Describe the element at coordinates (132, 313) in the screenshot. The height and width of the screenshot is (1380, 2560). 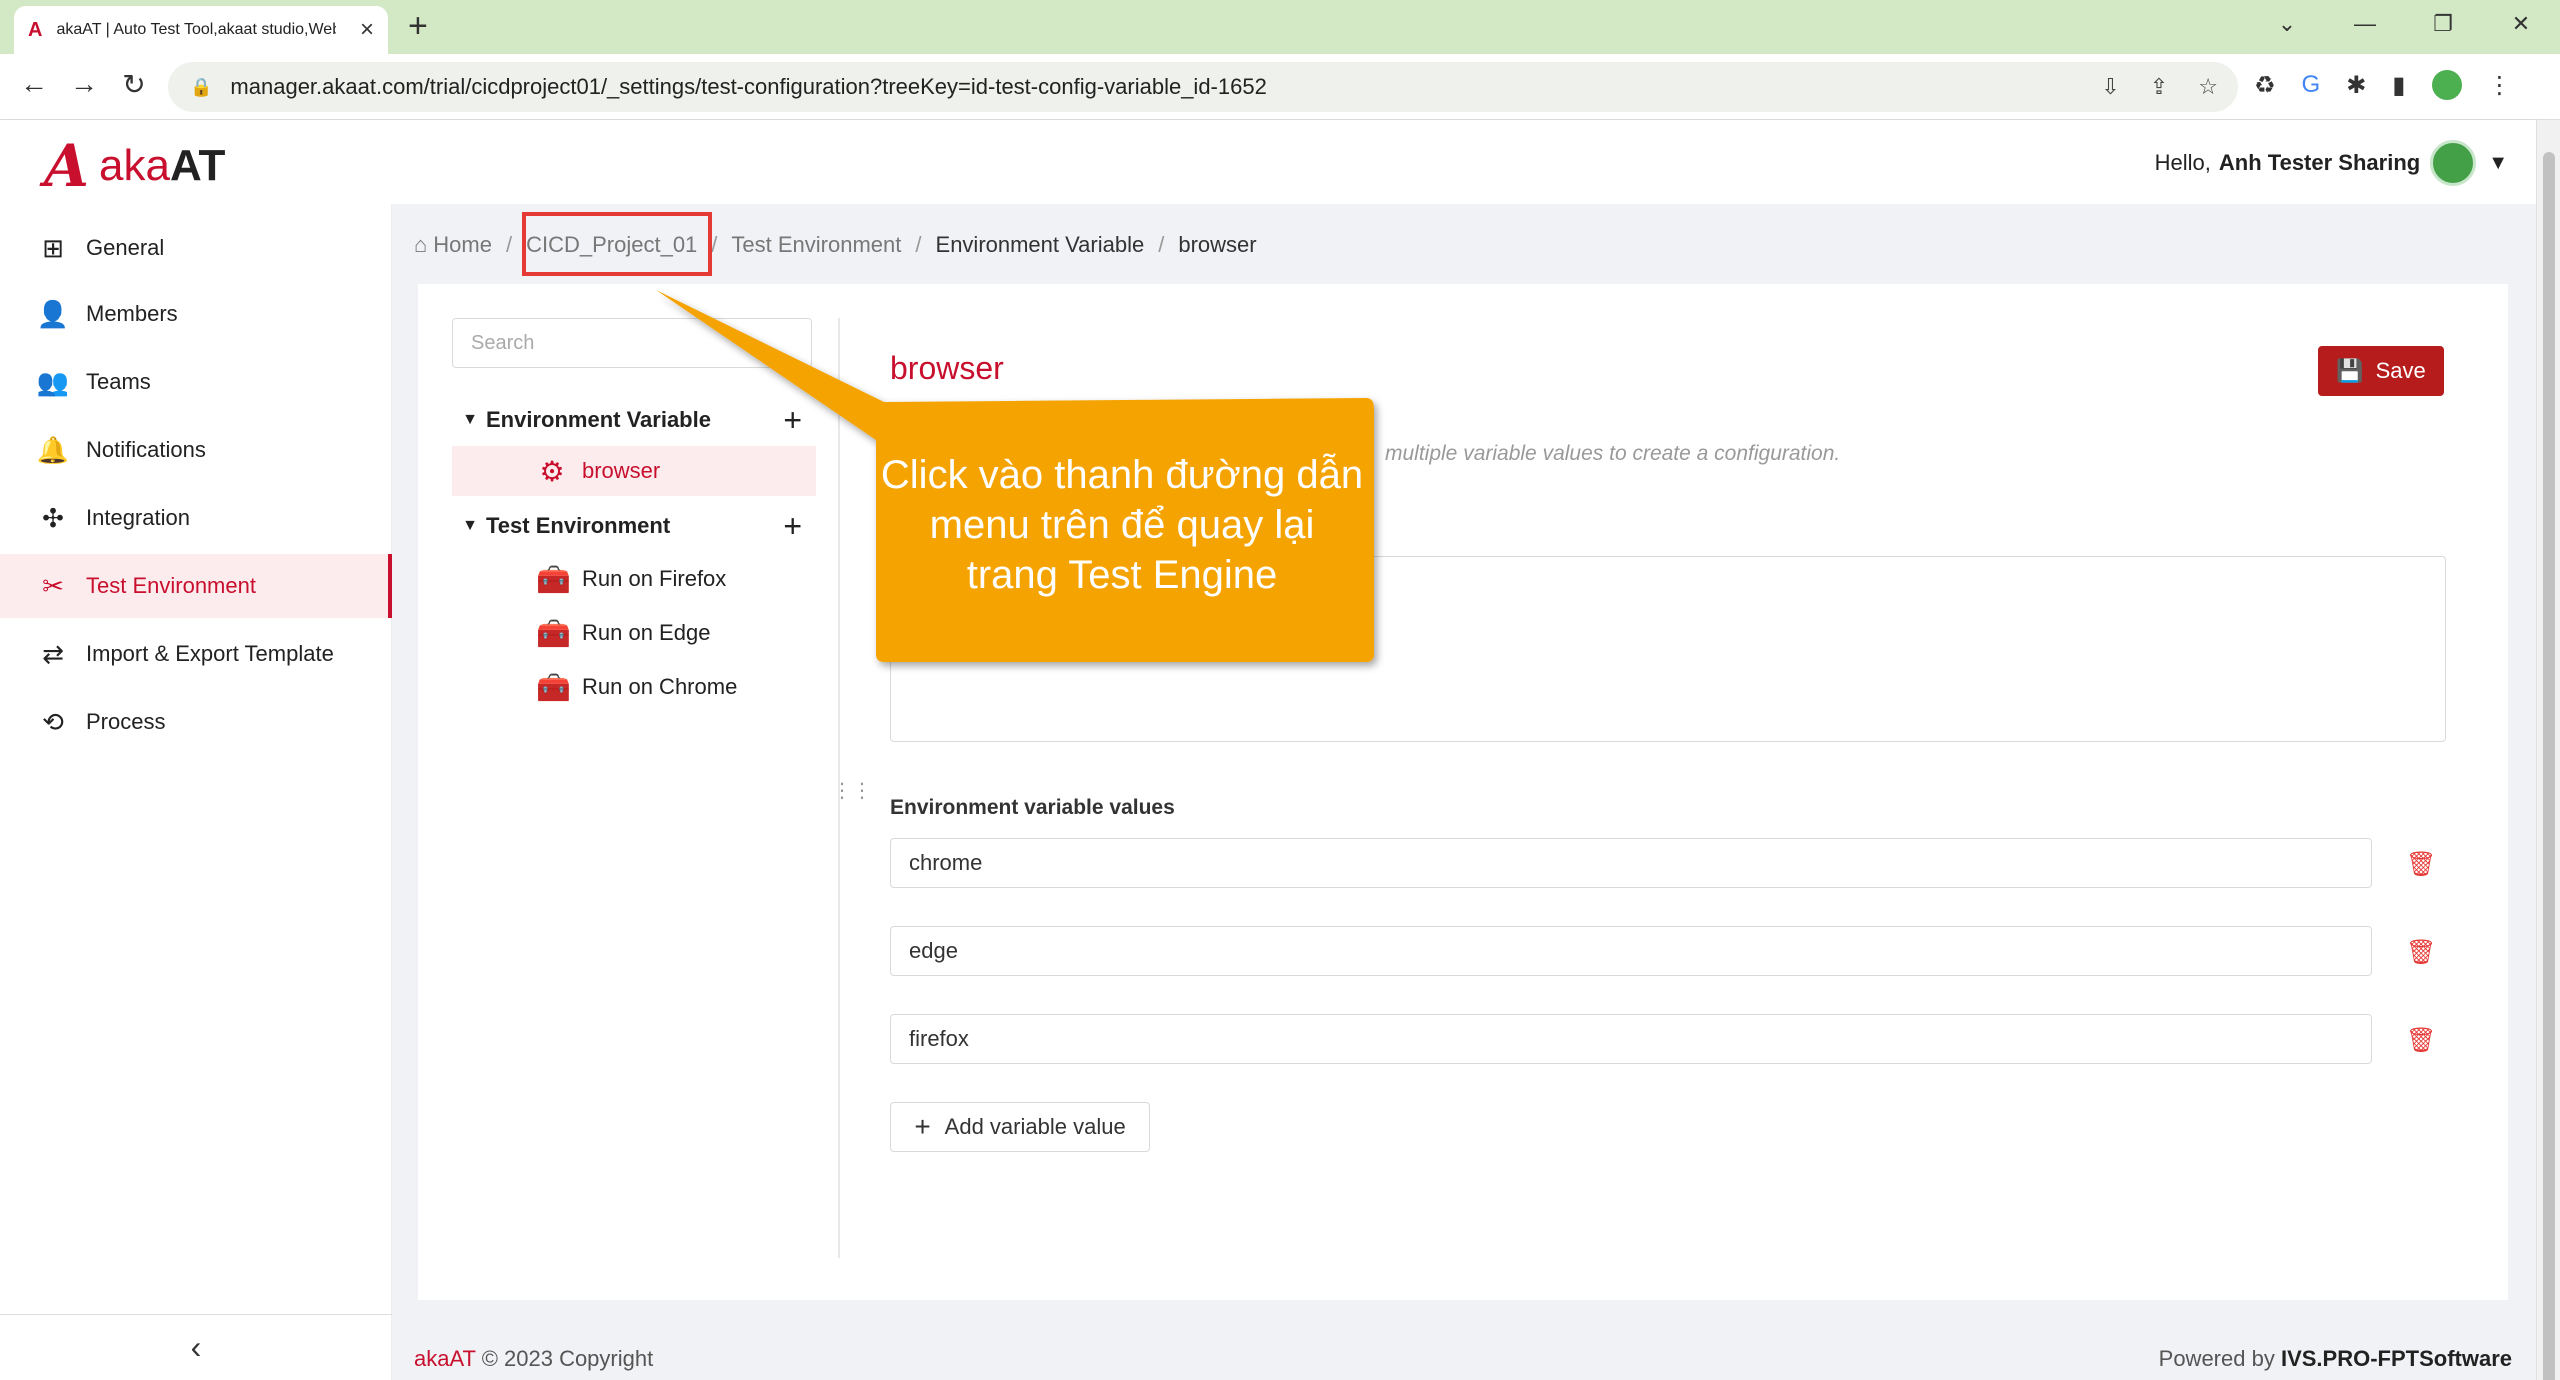
I see `sidebar-item-label: Members` at that location.